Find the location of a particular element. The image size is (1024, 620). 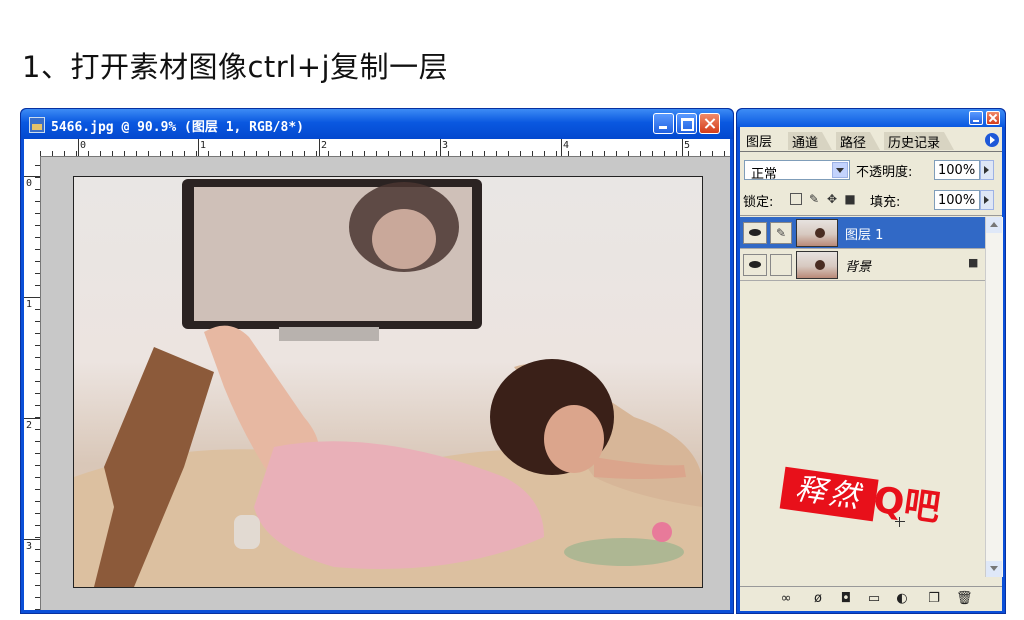

scroll-down-icon is located at coordinates (994, 569).